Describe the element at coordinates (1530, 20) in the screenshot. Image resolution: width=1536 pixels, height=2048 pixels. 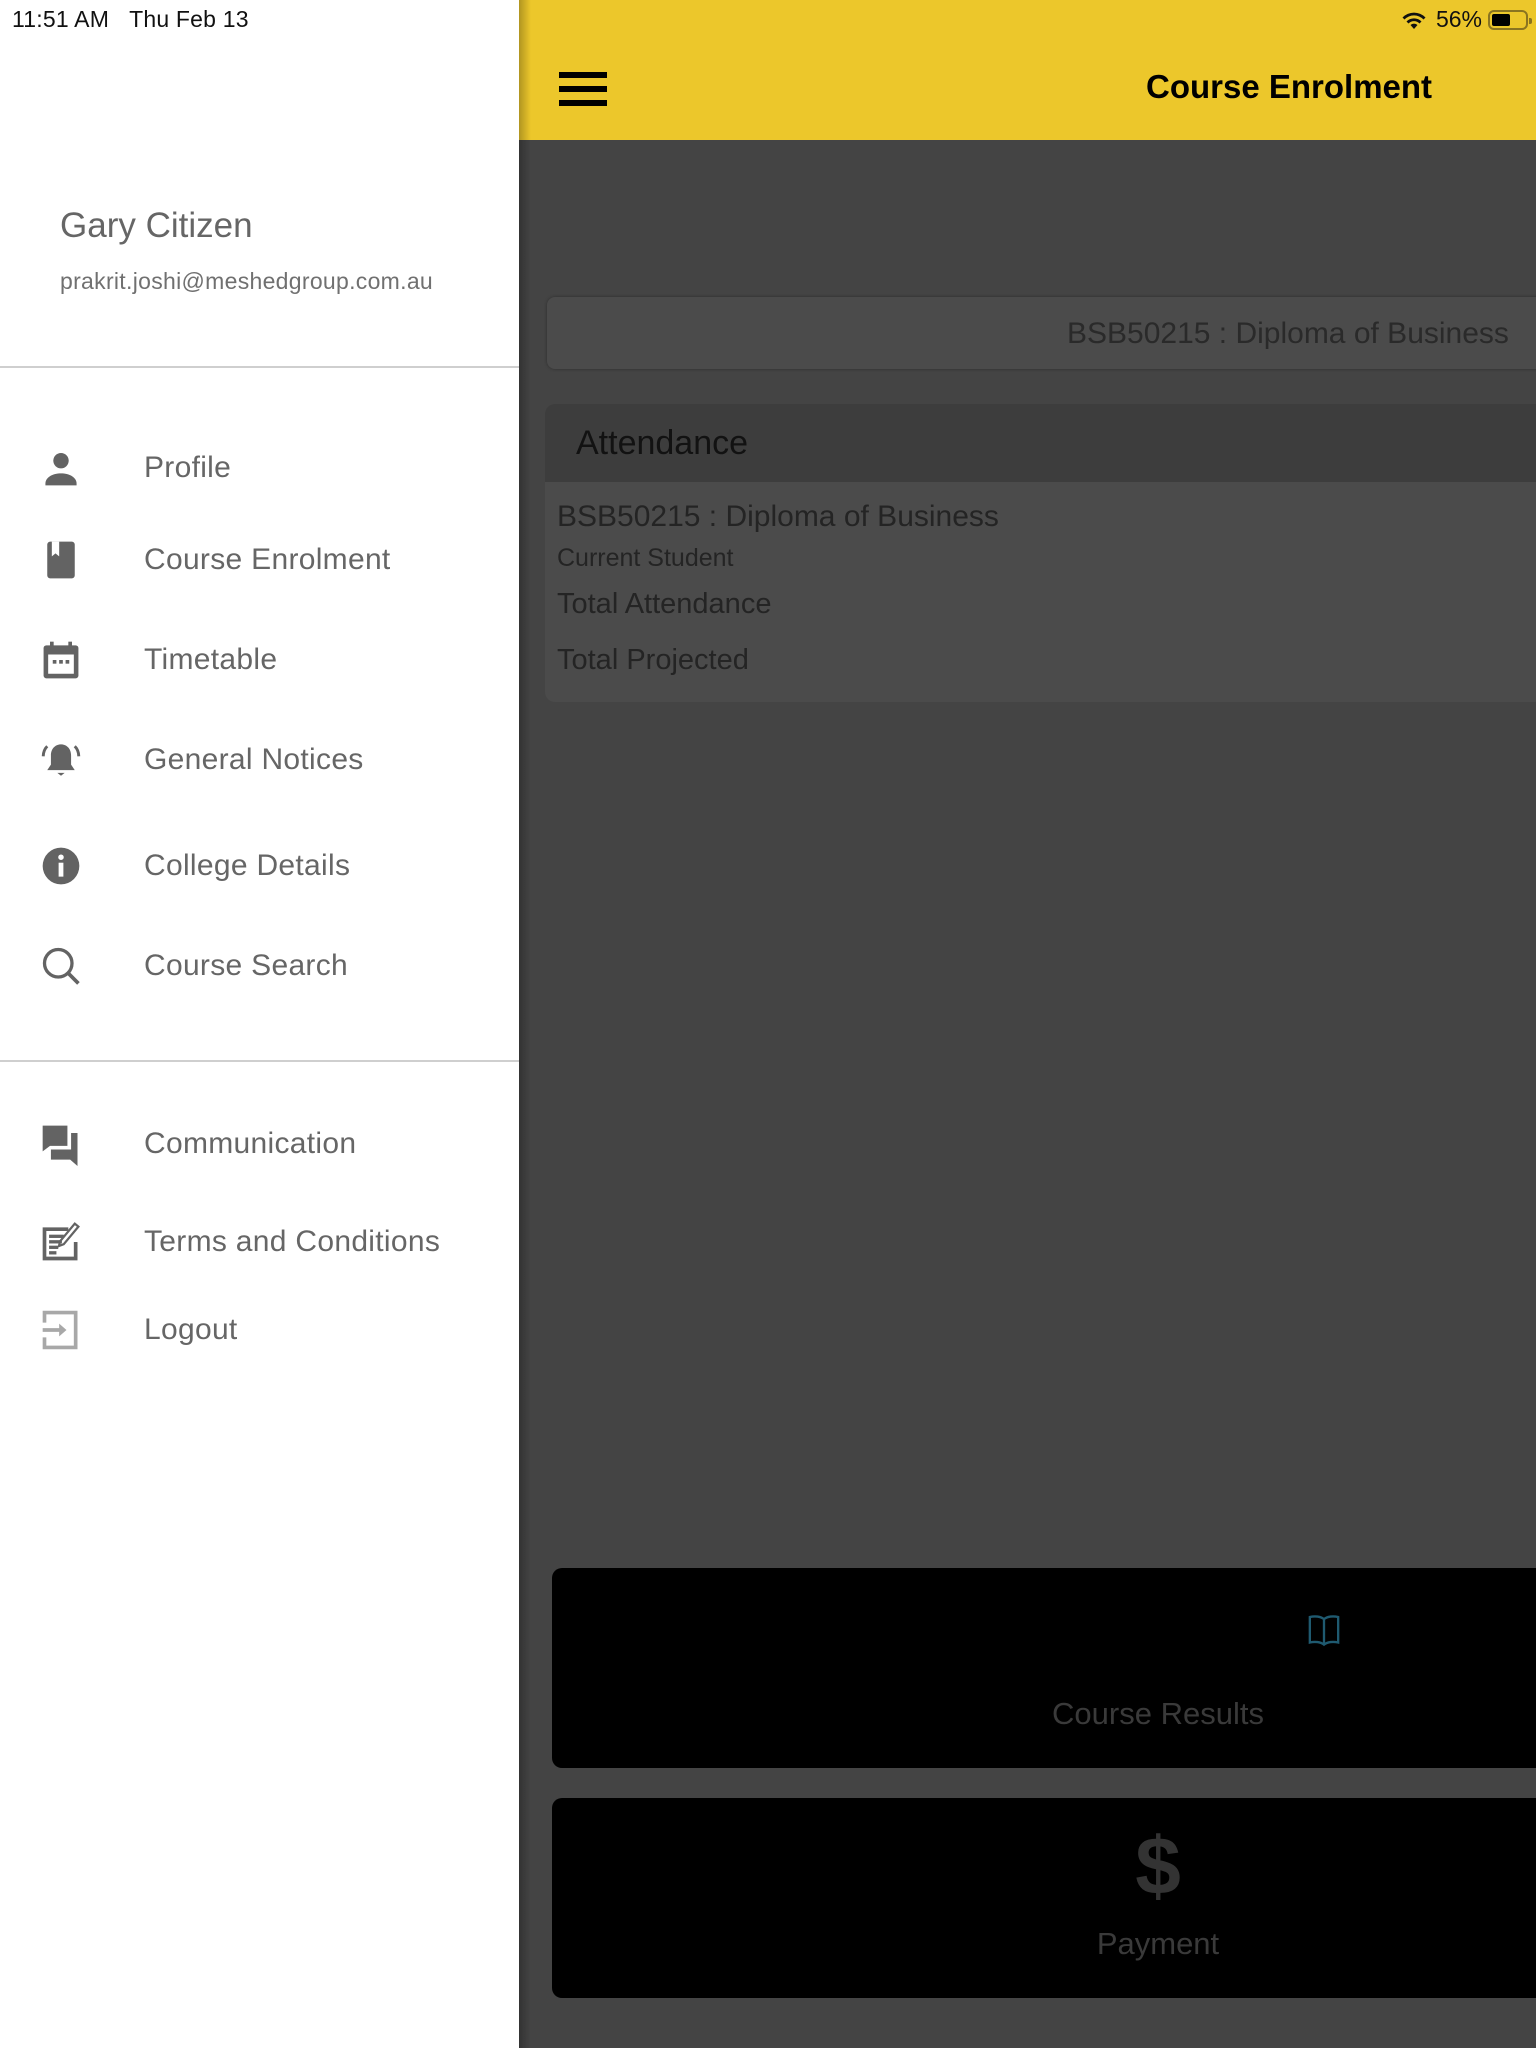
I see `battery-tip` at that location.